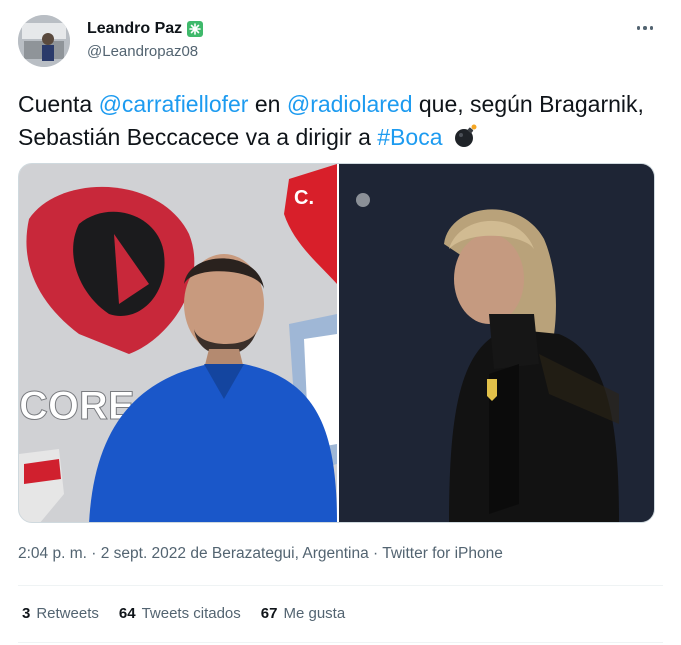 The height and width of the screenshot is (645, 681). What do you see at coordinates (191, 613) in the screenshot?
I see `quotes-label: Tweets citados` at bounding box center [191, 613].